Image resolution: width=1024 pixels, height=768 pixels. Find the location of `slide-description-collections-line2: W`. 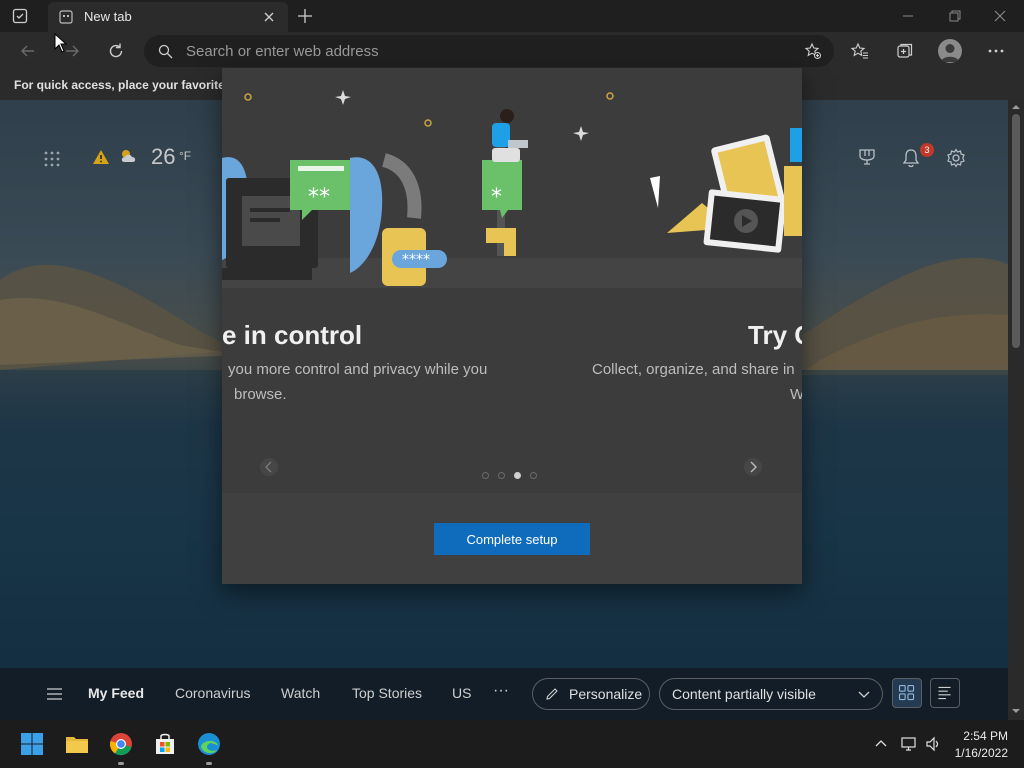

slide-description-collections-line2: W is located at coordinates (796, 394).